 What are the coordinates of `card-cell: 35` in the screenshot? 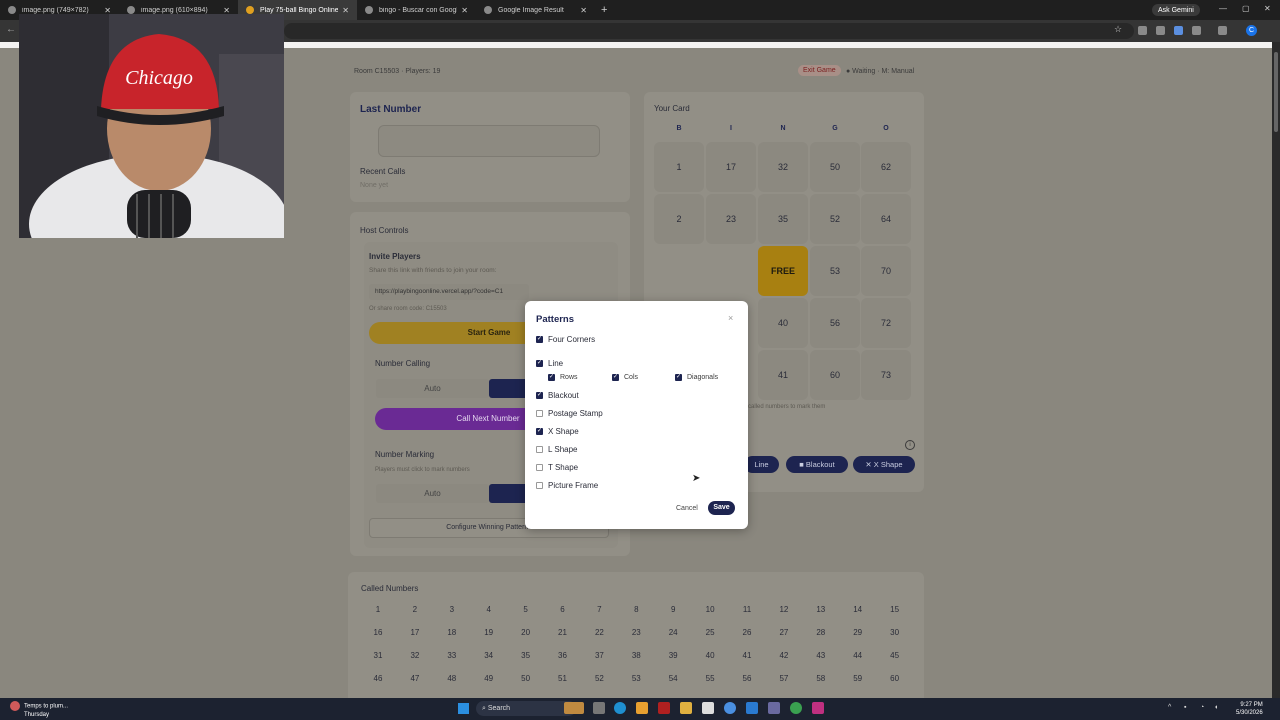 It's located at (783, 219).